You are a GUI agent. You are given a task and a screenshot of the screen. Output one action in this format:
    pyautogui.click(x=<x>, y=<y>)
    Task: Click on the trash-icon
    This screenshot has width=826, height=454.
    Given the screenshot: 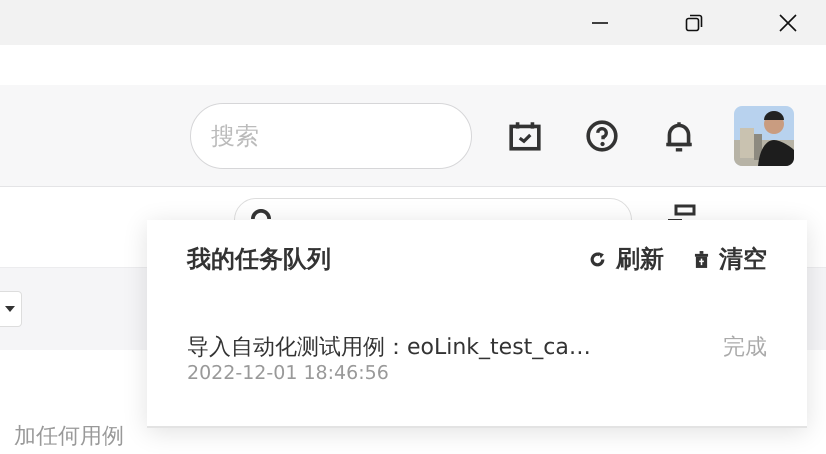 What is the action you would take?
    pyautogui.click(x=701, y=259)
    